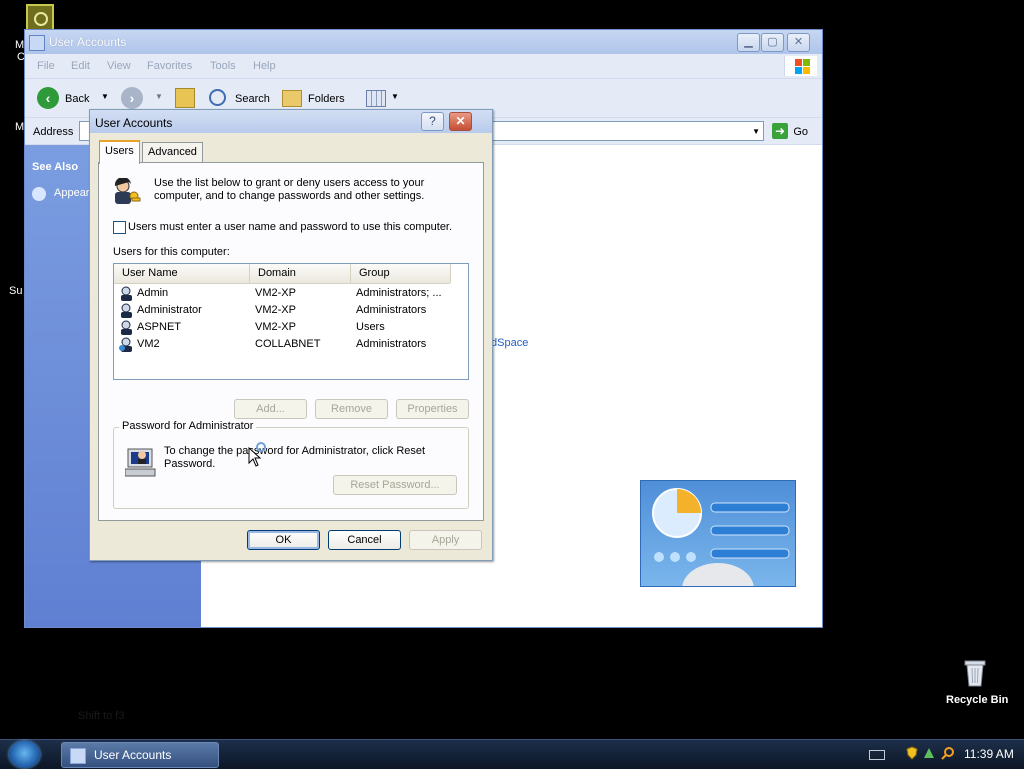  Describe the element at coordinates (912, 753) in the screenshot. I see `shield-icon` at that location.